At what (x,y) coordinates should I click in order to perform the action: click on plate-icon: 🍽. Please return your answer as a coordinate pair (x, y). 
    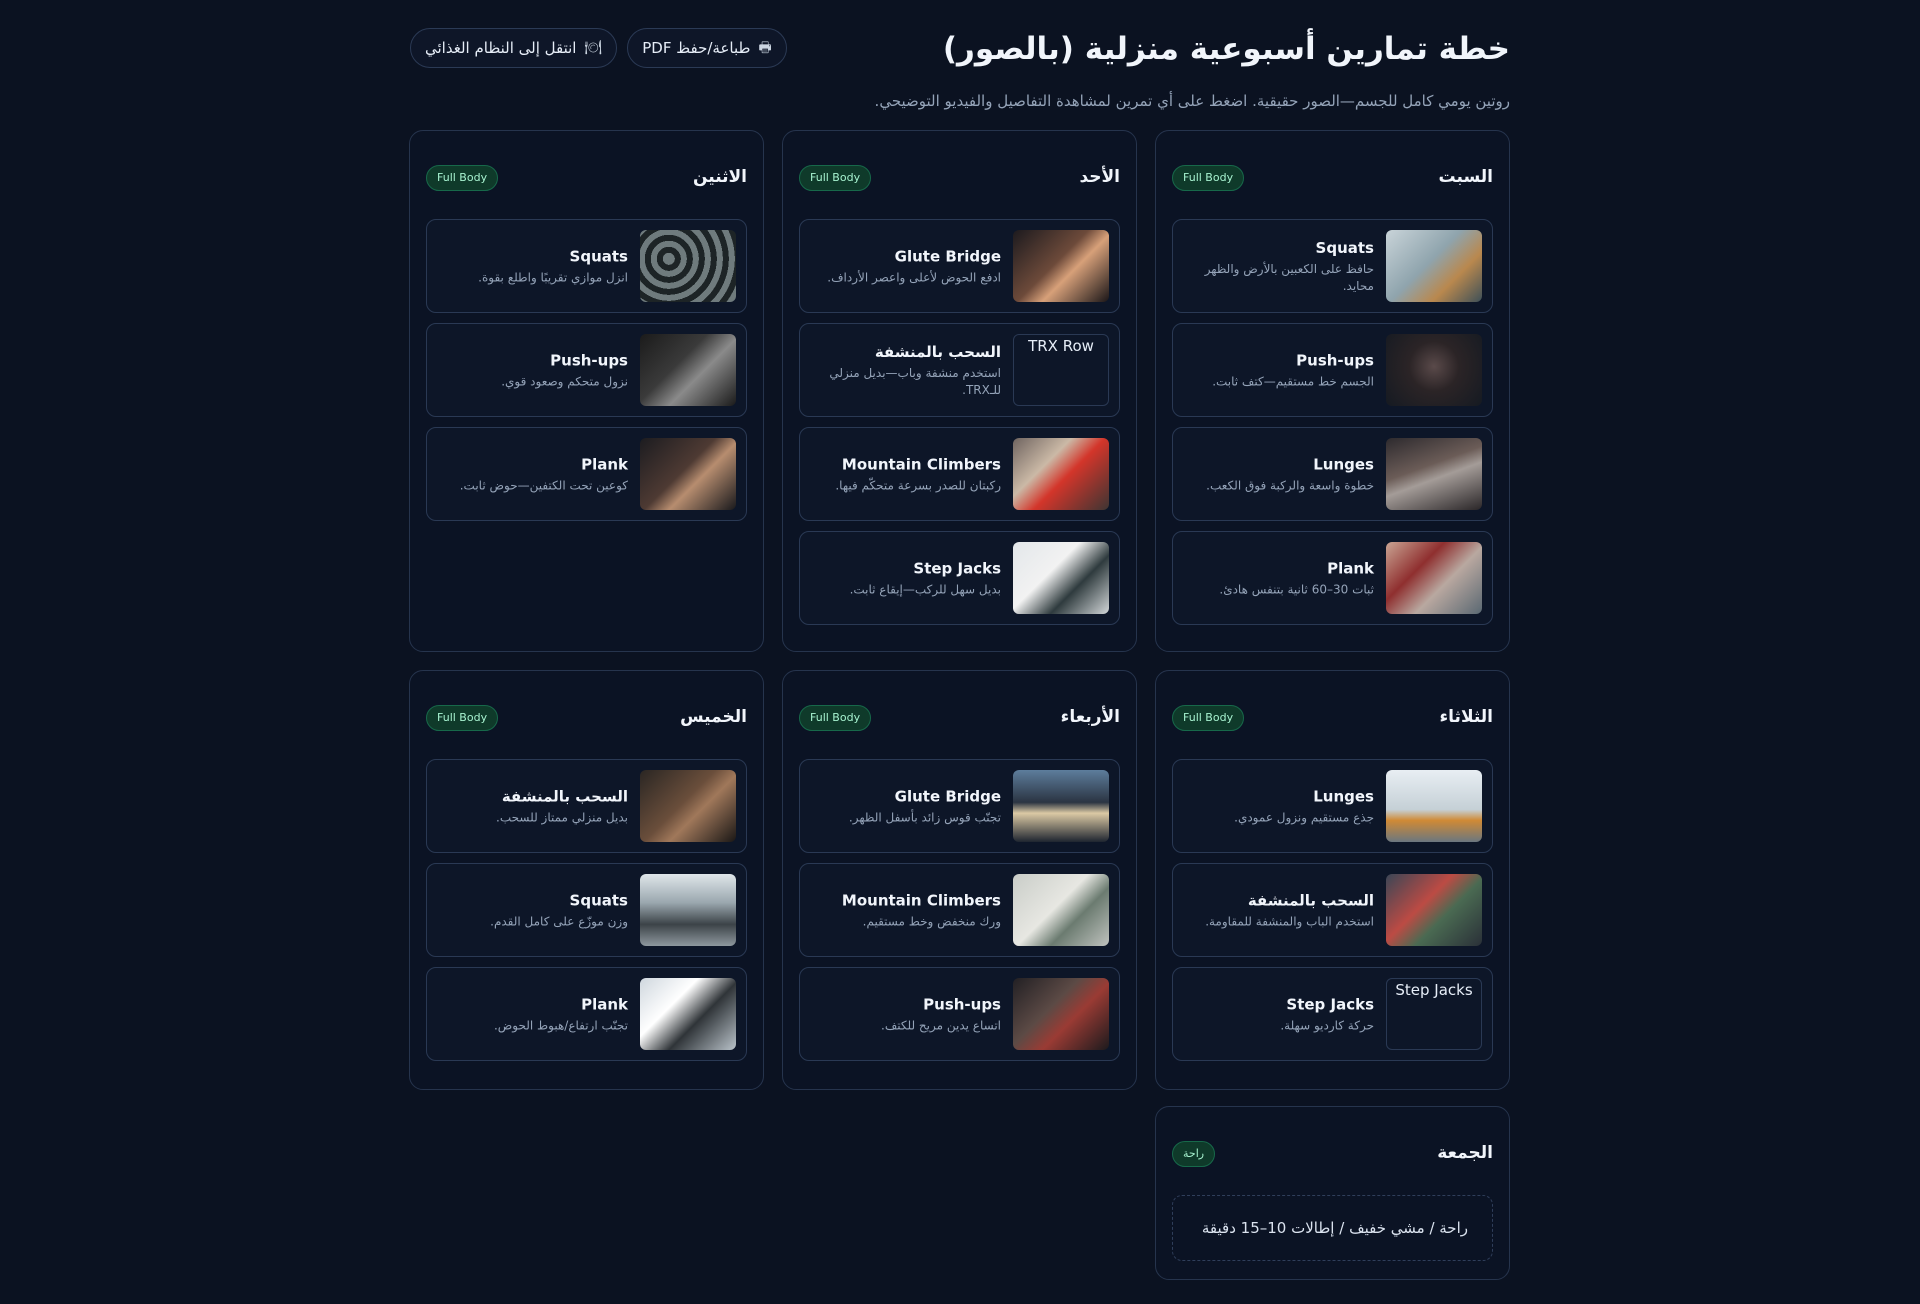
    Looking at the image, I should click on (593, 48).